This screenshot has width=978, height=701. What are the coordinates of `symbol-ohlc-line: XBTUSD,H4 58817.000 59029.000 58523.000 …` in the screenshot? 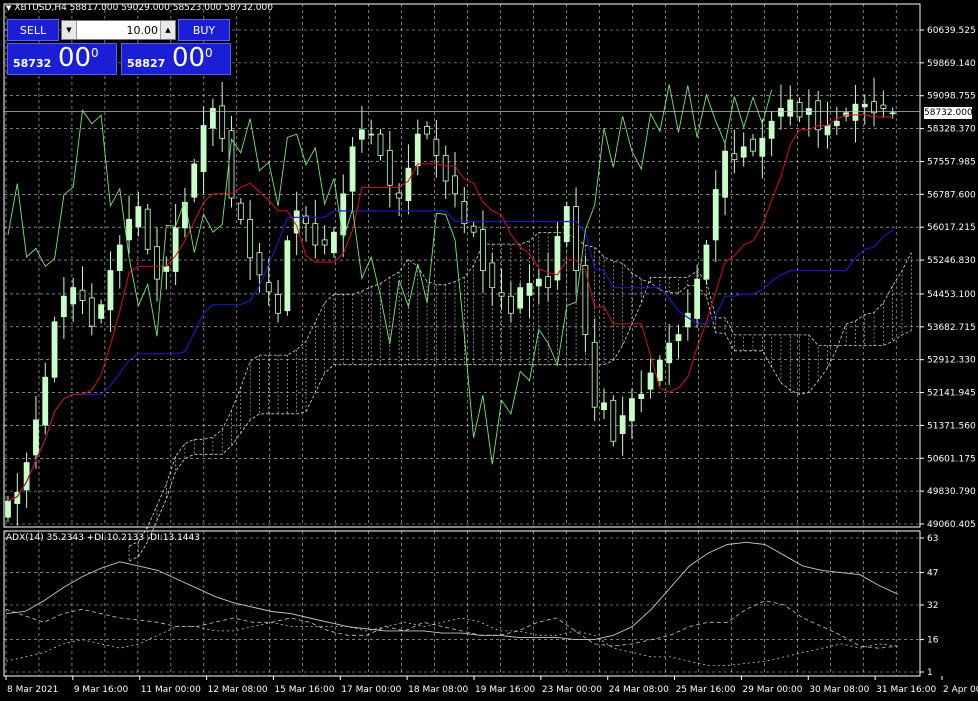 It's located at (143, 8).